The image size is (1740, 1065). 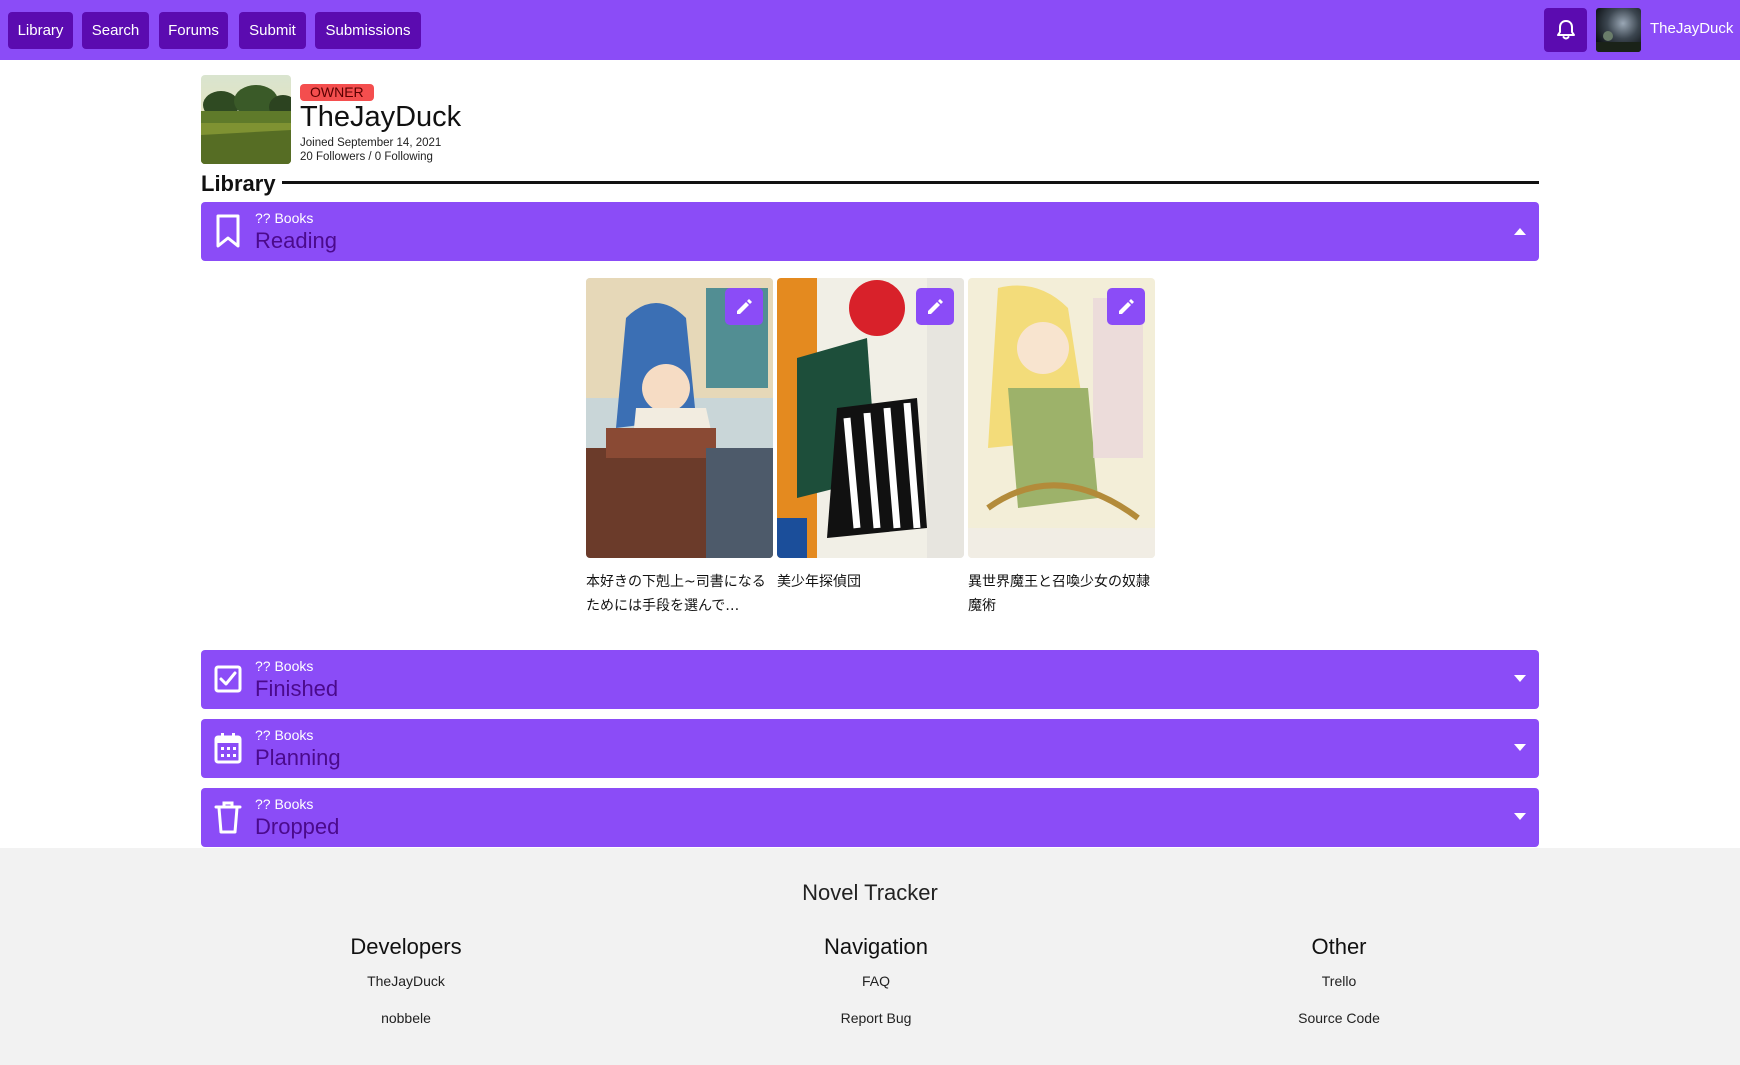 I want to click on trash-icon, so click(x=228, y=817).